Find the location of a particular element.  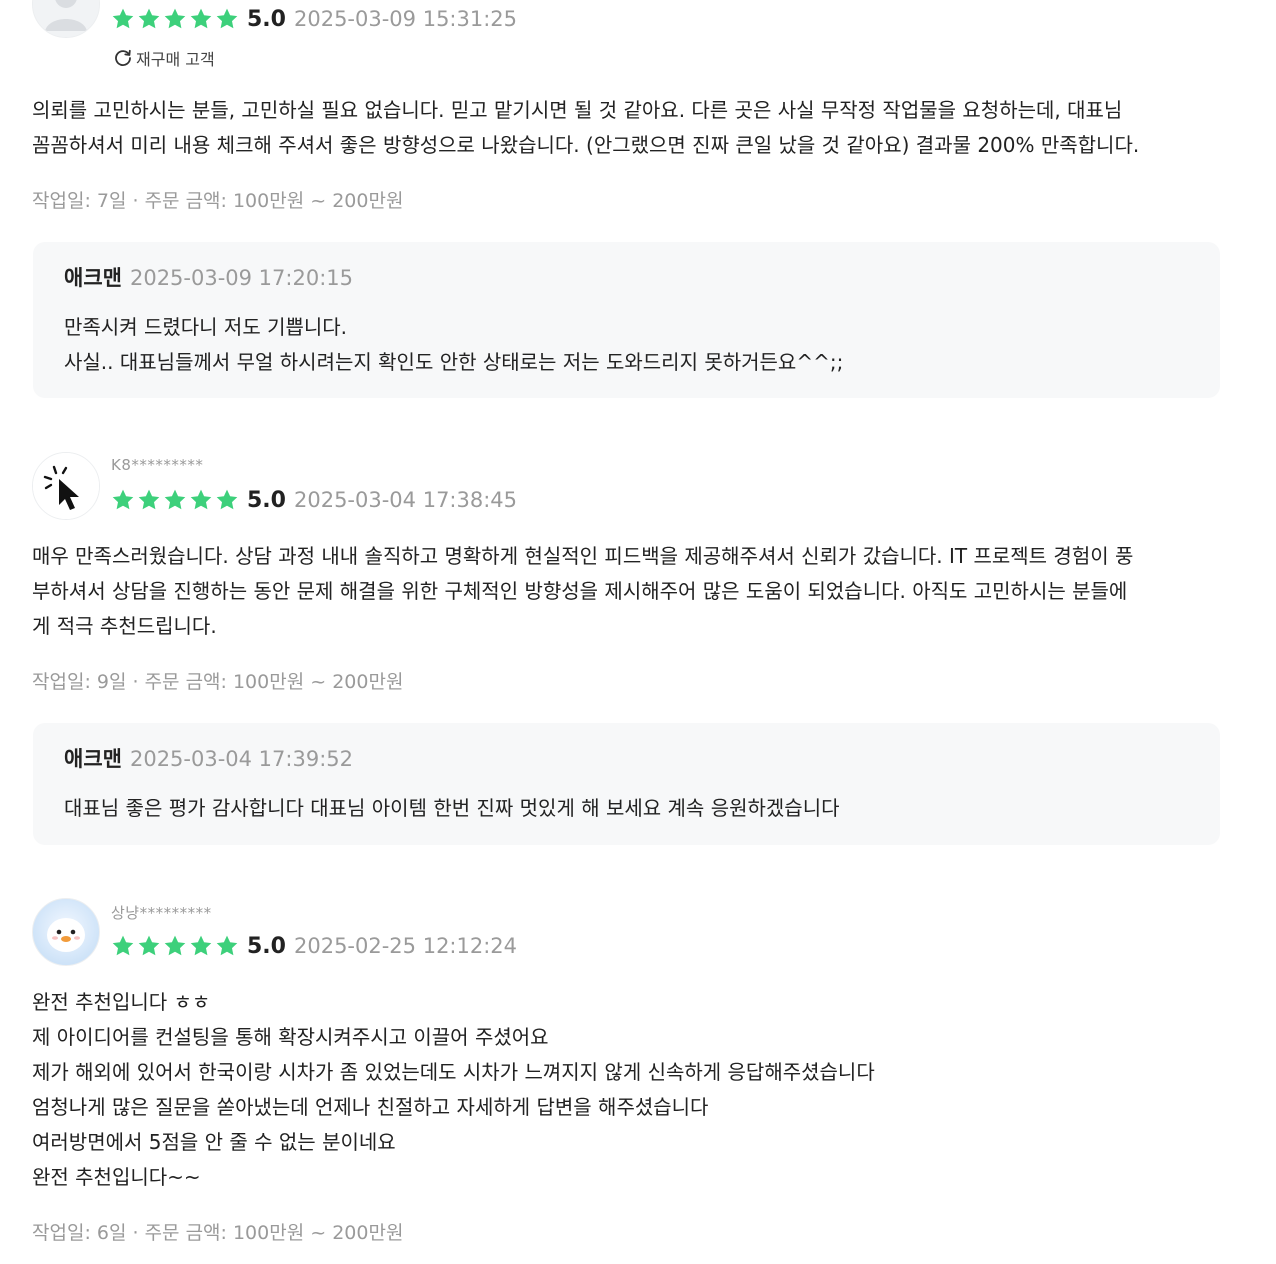

duck-avatar-icon is located at coordinates (66, 932).